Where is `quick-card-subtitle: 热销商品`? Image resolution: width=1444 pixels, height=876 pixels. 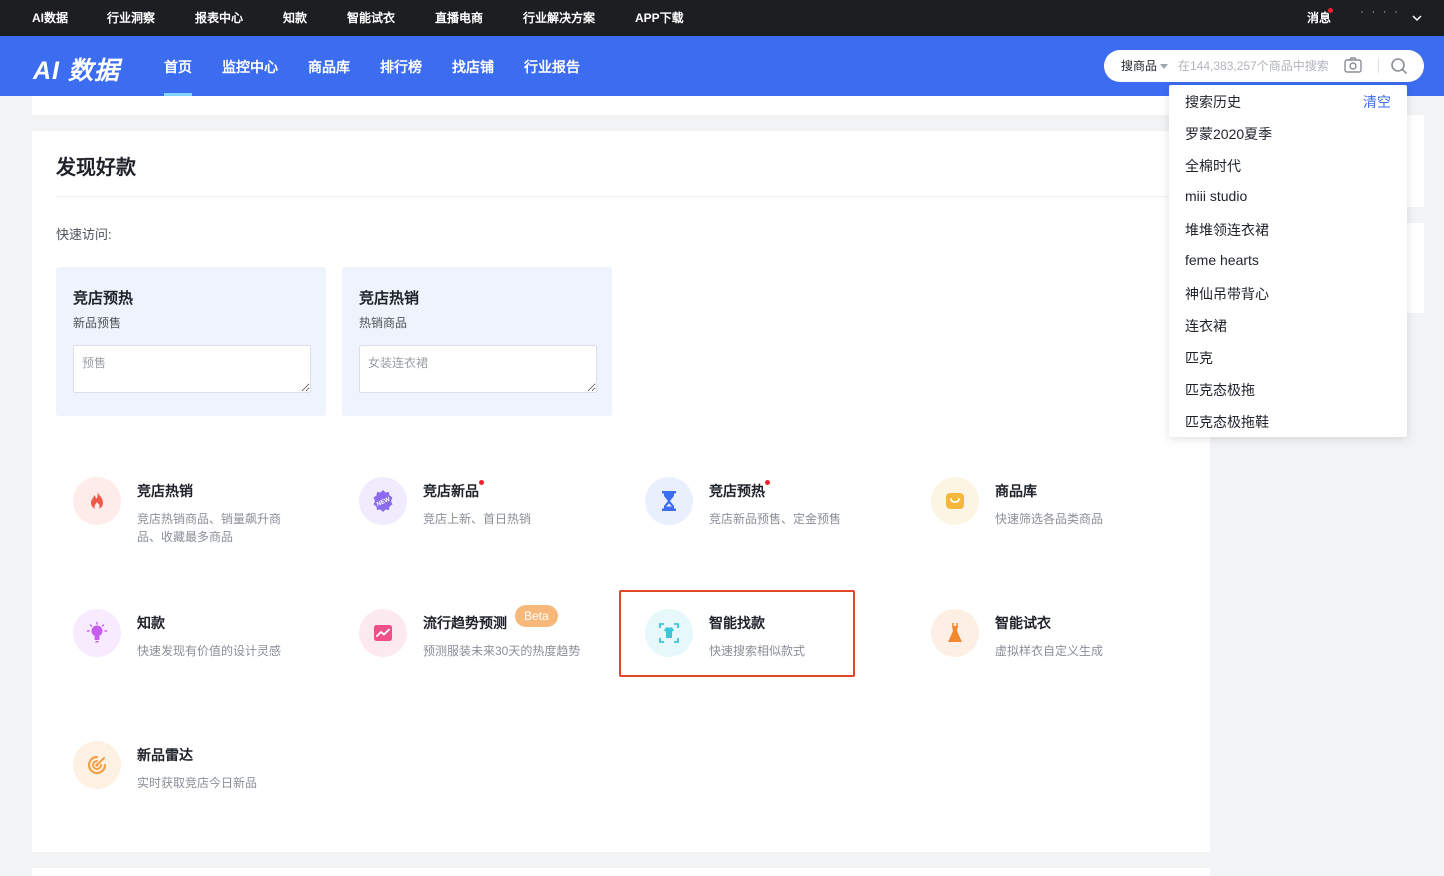 quick-card-subtitle: 热销商品 is located at coordinates (383, 323).